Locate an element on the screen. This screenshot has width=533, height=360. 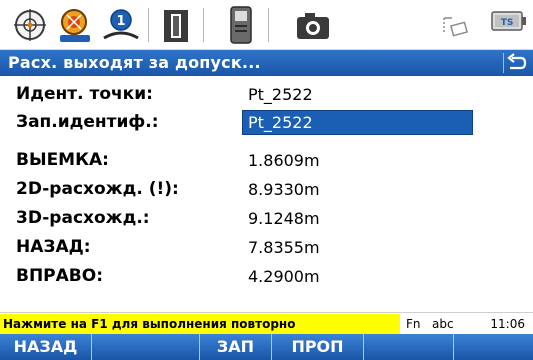
right-value: 4.2900m is located at coordinates (284, 276).